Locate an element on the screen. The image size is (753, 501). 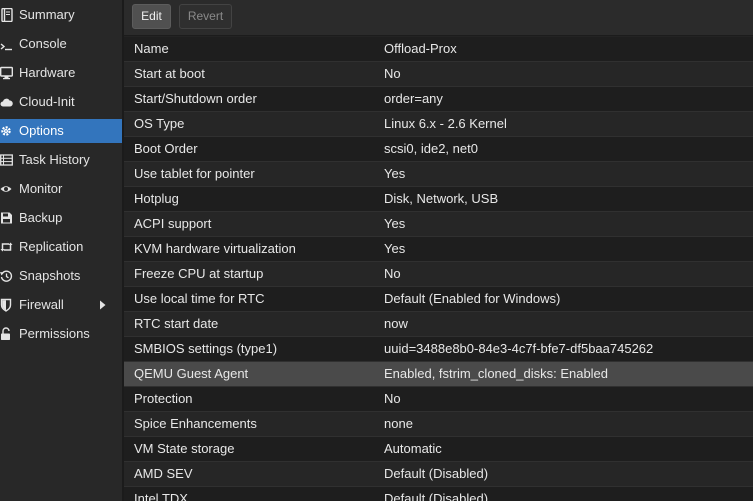
option-key: Freeze CPU at startup is located at coordinates (199, 273).